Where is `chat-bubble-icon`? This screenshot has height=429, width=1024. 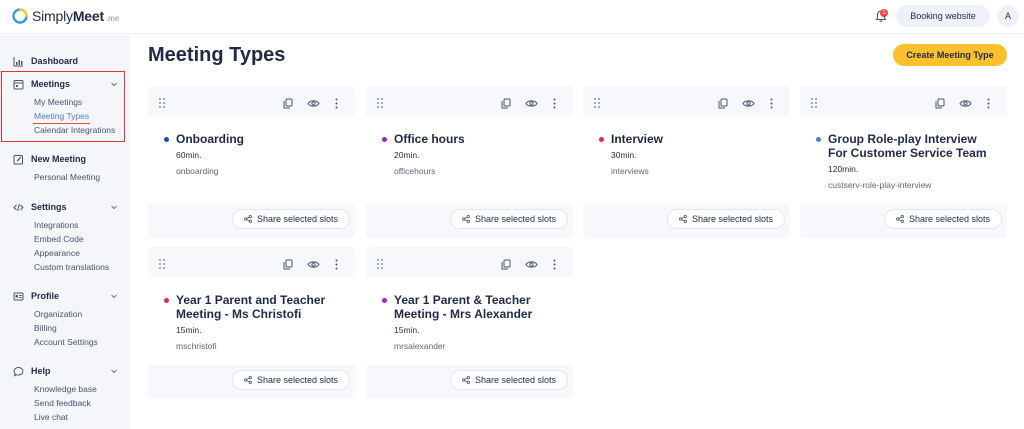
chat-bubble-icon is located at coordinates (18, 371).